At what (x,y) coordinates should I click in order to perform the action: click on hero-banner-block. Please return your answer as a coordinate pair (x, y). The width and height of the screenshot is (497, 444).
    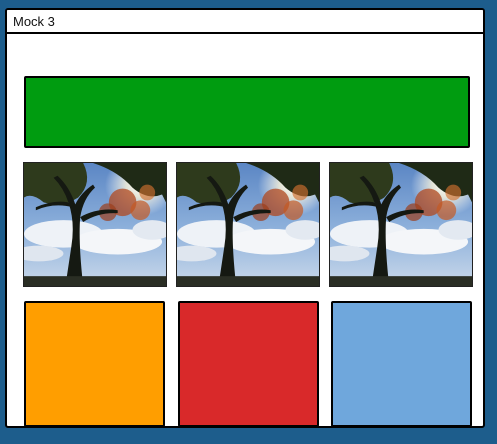
    Looking at the image, I should click on (247, 112).